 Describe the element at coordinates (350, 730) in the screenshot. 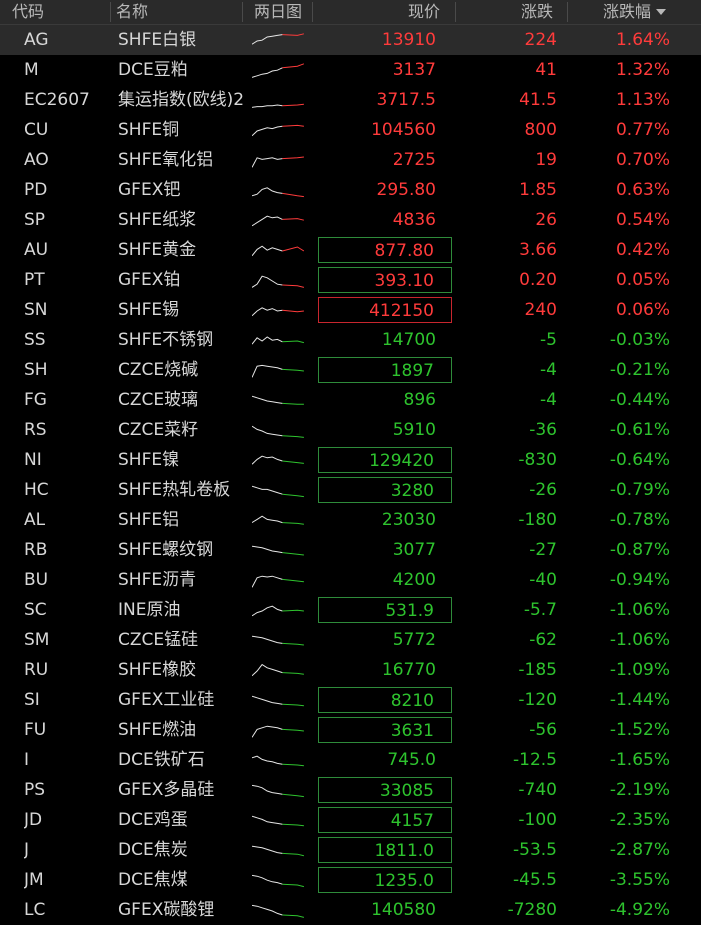

I see `table-row: FU SHFE燃油 3631 -56 -1.52%` at that location.